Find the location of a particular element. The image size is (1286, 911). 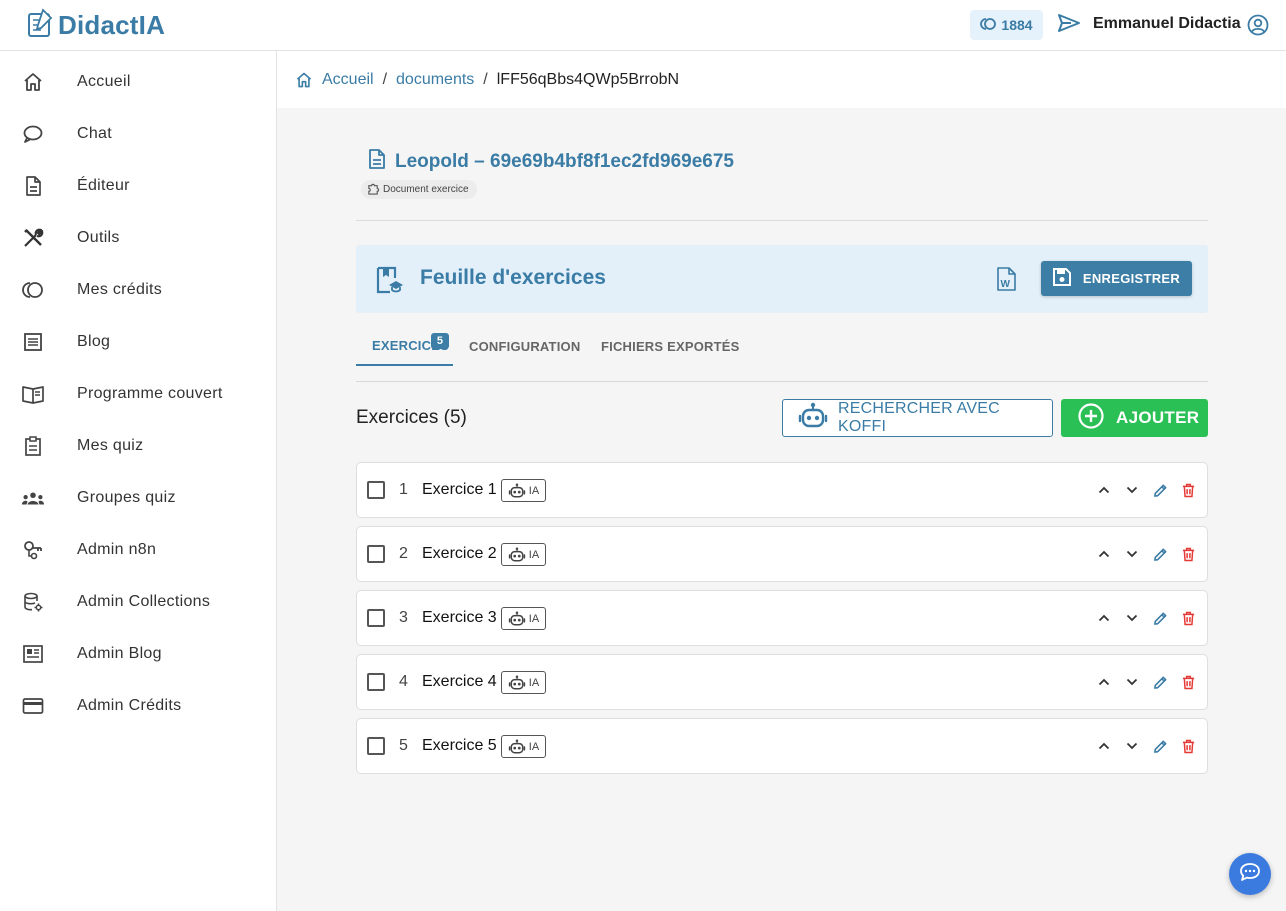

send-icon is located at coordinates (1069, 25).